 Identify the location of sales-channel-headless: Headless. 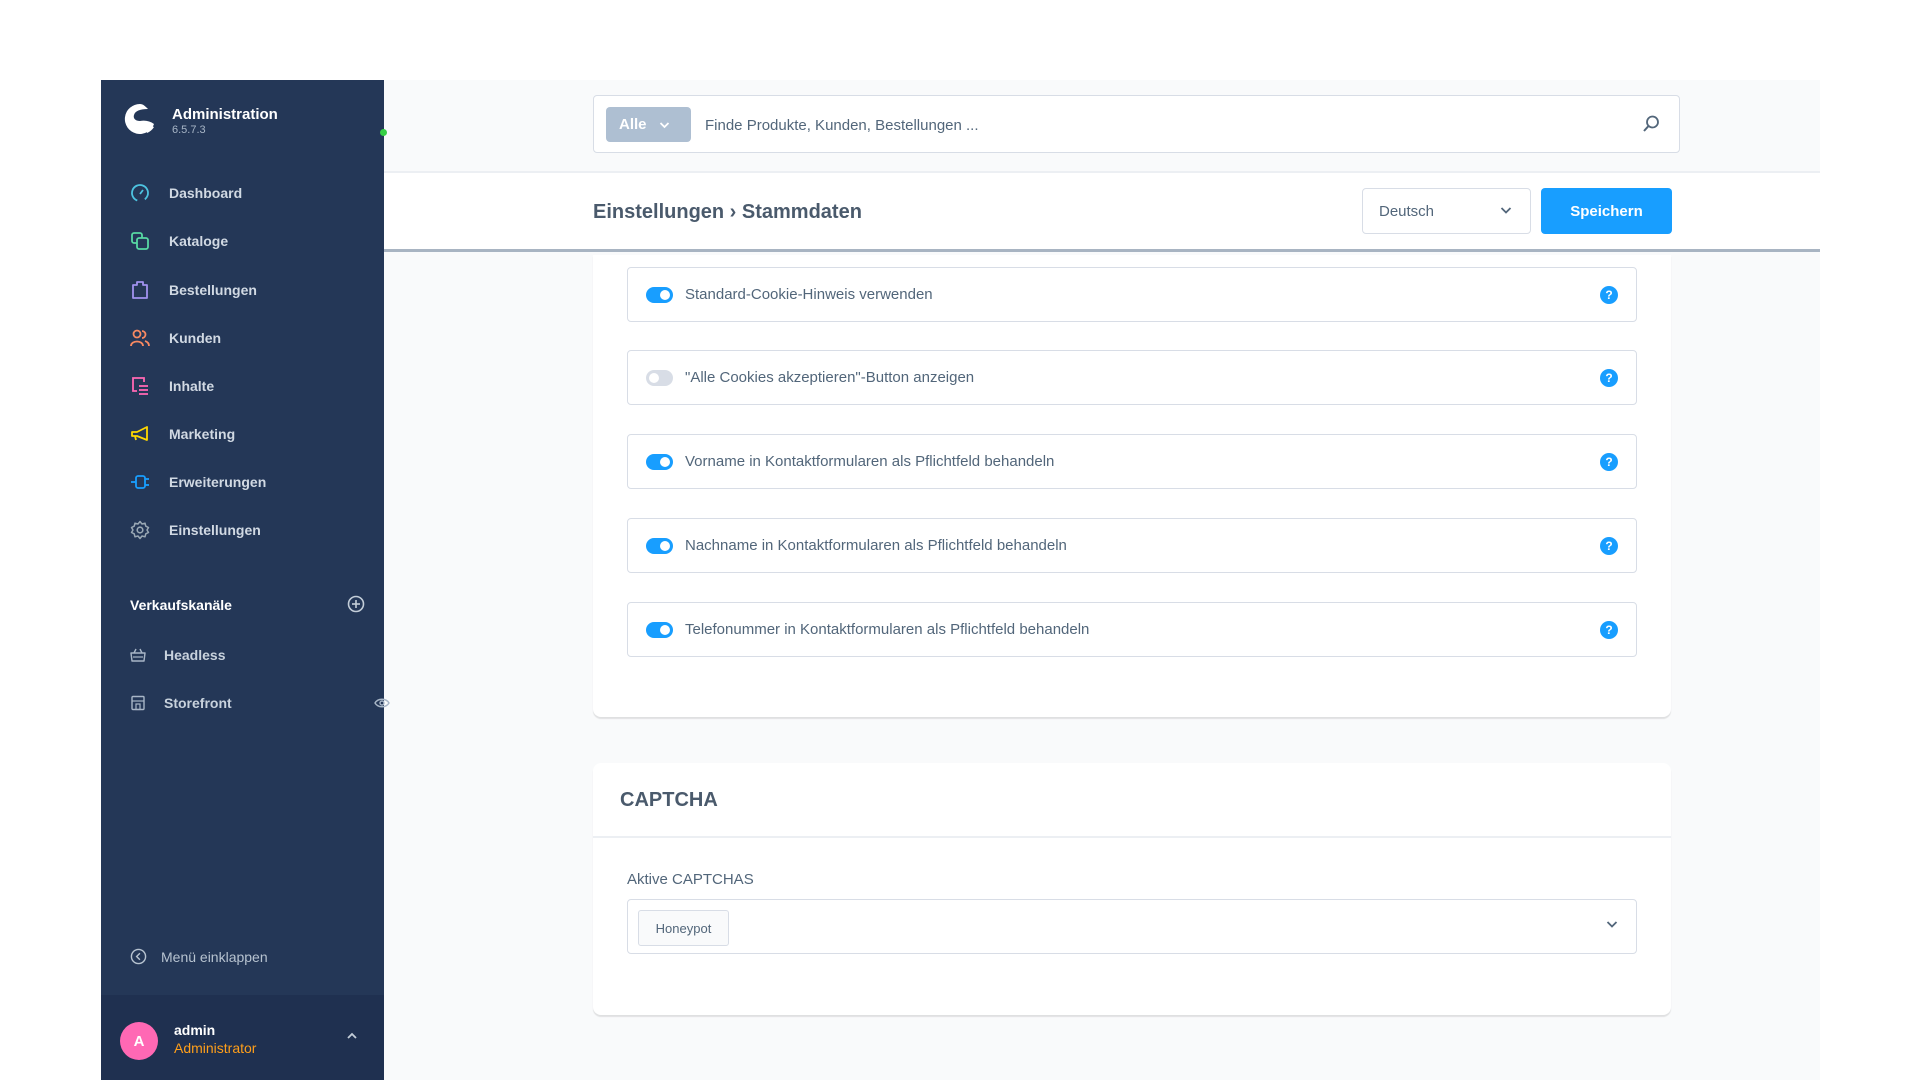
(250, 655).